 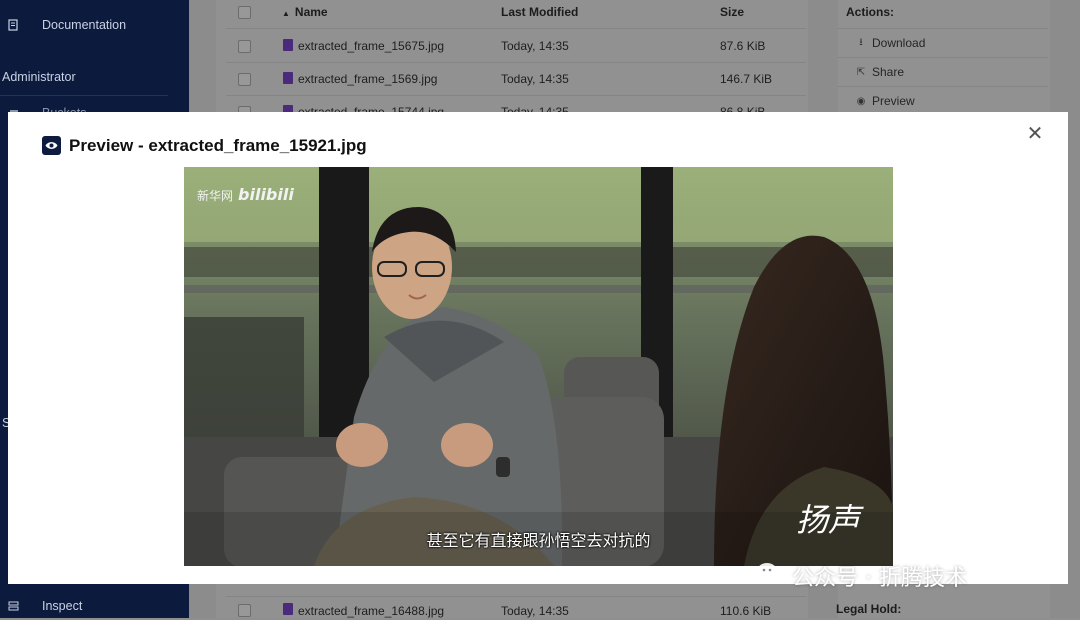 I want to click on file-size: 146.7 KiB, so click(x=746, y=79).